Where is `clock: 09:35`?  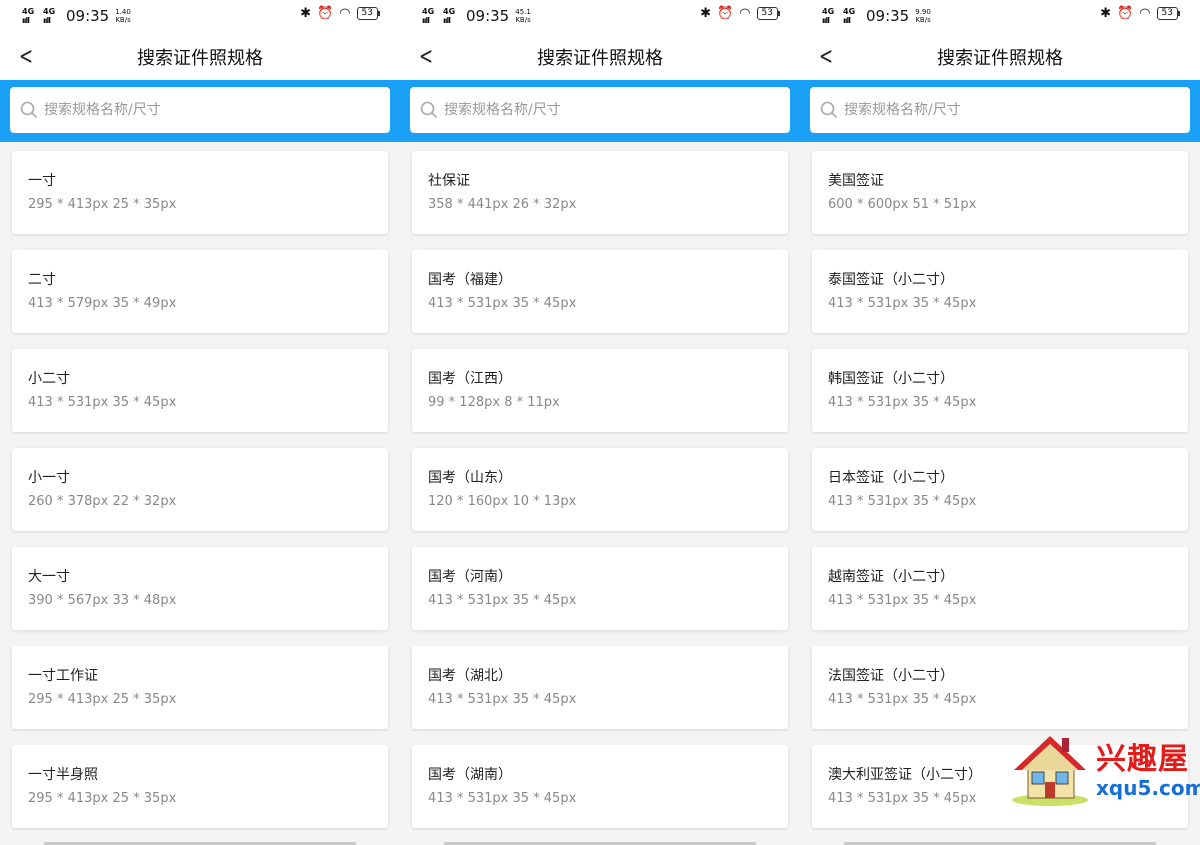
clock: 09:35 is located at coordinates (888, 16).